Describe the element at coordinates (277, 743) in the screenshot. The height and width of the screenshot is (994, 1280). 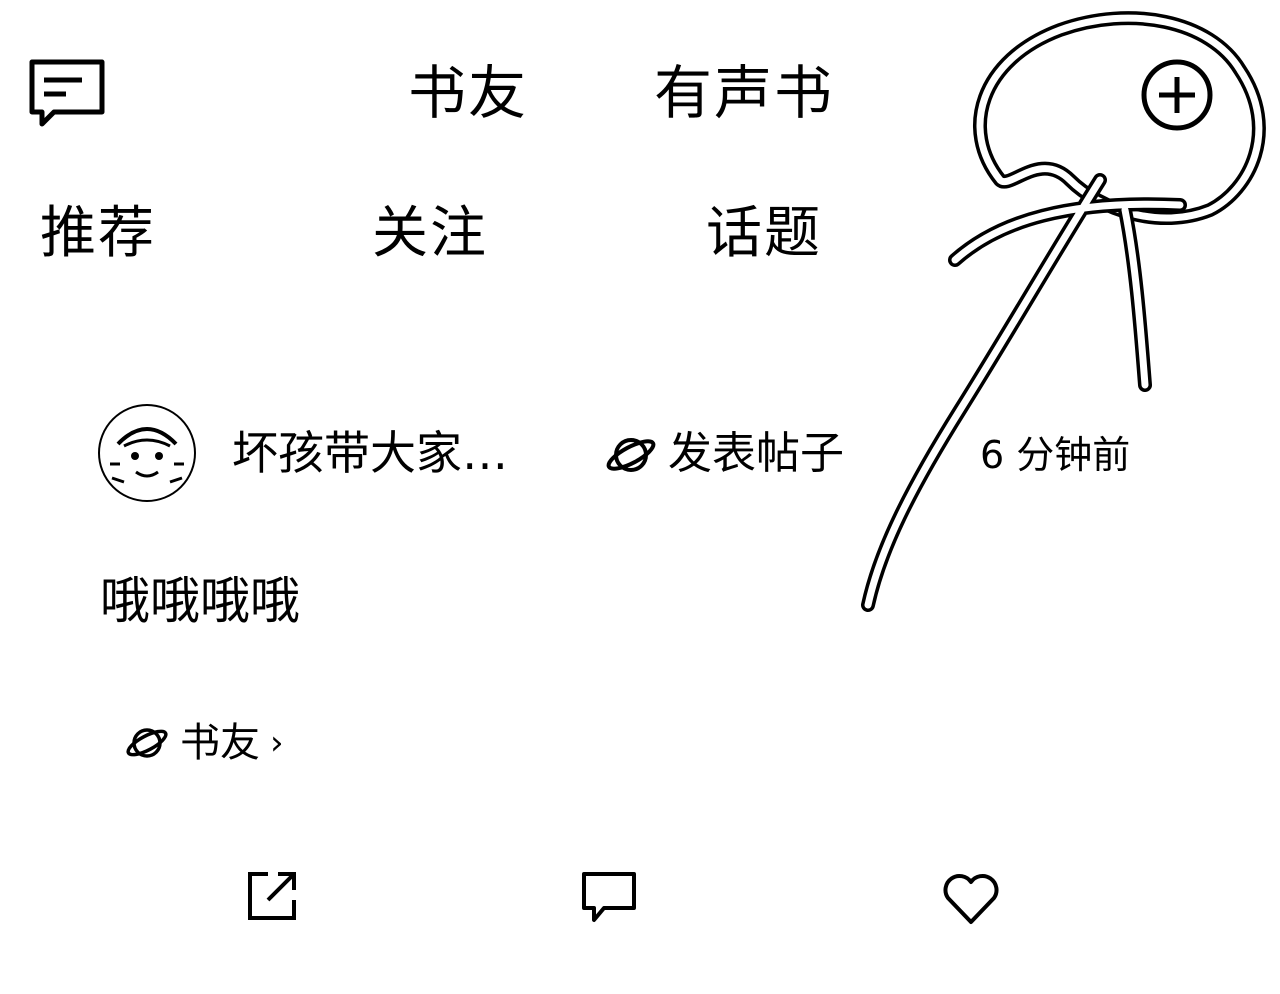
I see `chevron-right-icon: ›` at that location.